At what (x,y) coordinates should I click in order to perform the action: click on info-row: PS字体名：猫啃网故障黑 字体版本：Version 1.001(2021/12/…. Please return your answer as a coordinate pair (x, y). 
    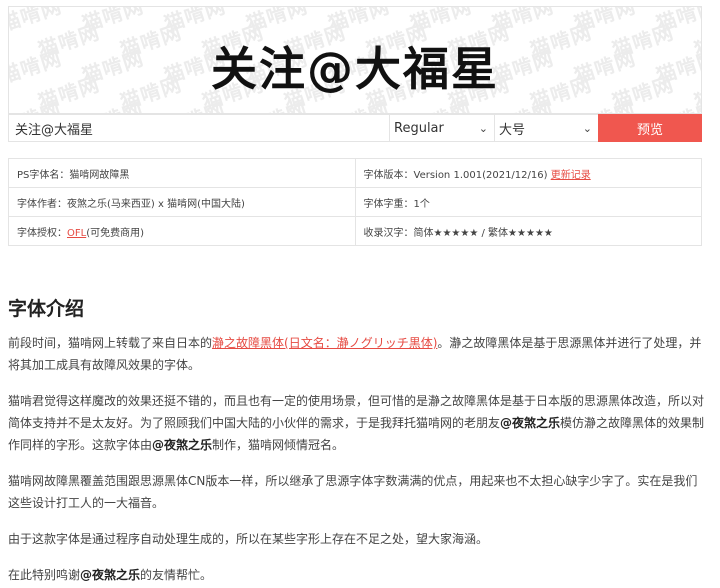
    Looking at the image, I should click on (355, 173).